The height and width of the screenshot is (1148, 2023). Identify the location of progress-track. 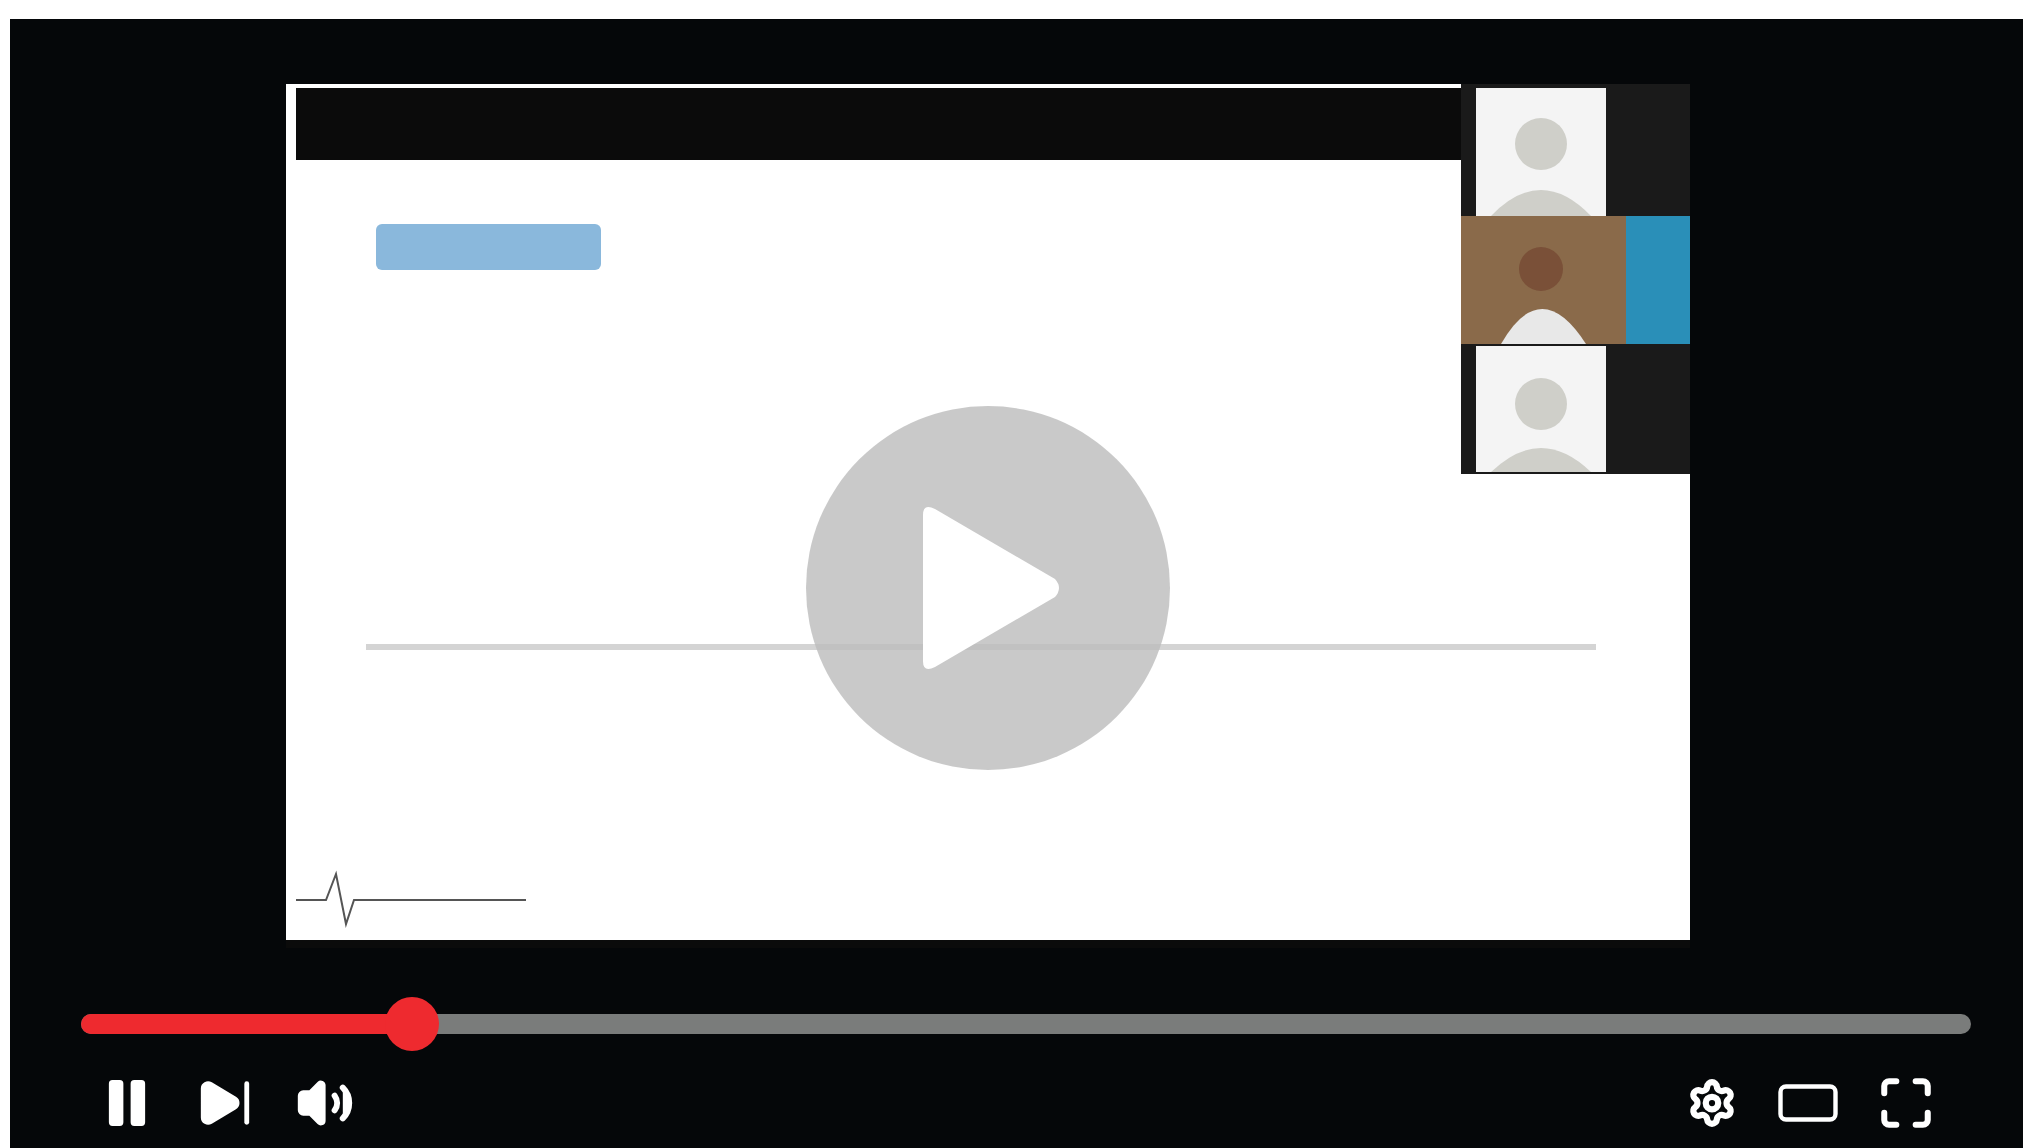
(1026, 1024).